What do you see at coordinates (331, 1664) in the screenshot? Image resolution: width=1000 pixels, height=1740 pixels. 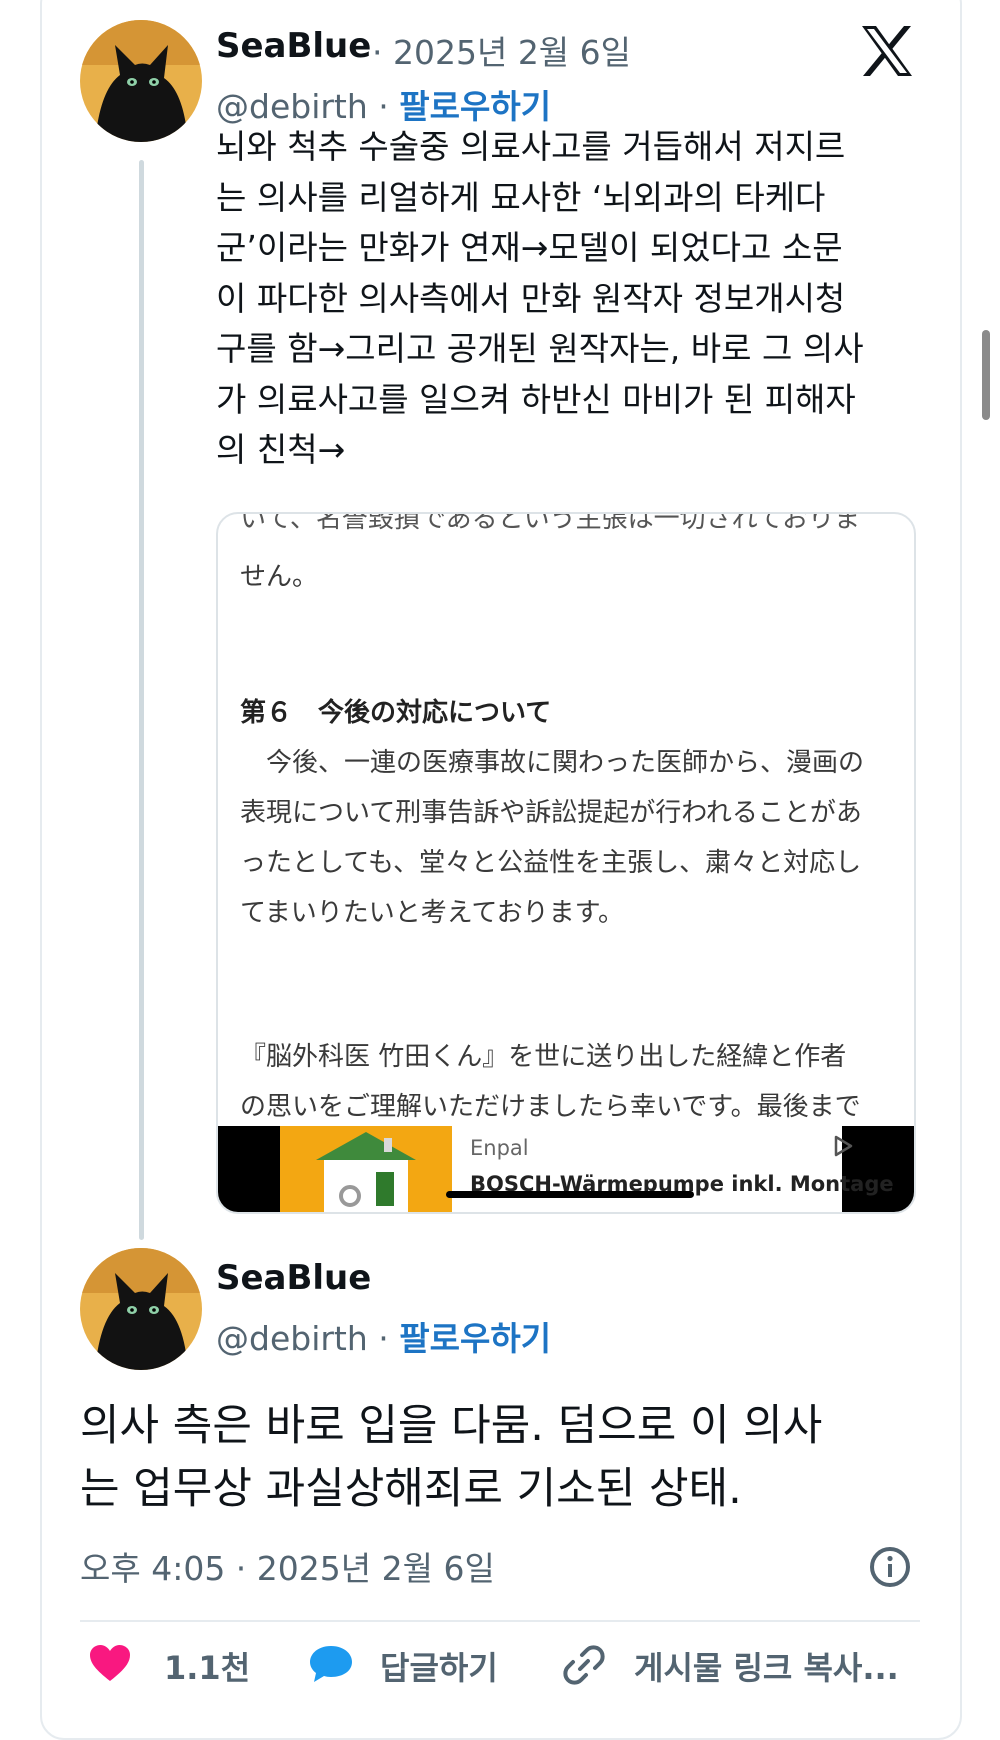 I see `reply-bubble-icon` at bounding box center [331, 1664].